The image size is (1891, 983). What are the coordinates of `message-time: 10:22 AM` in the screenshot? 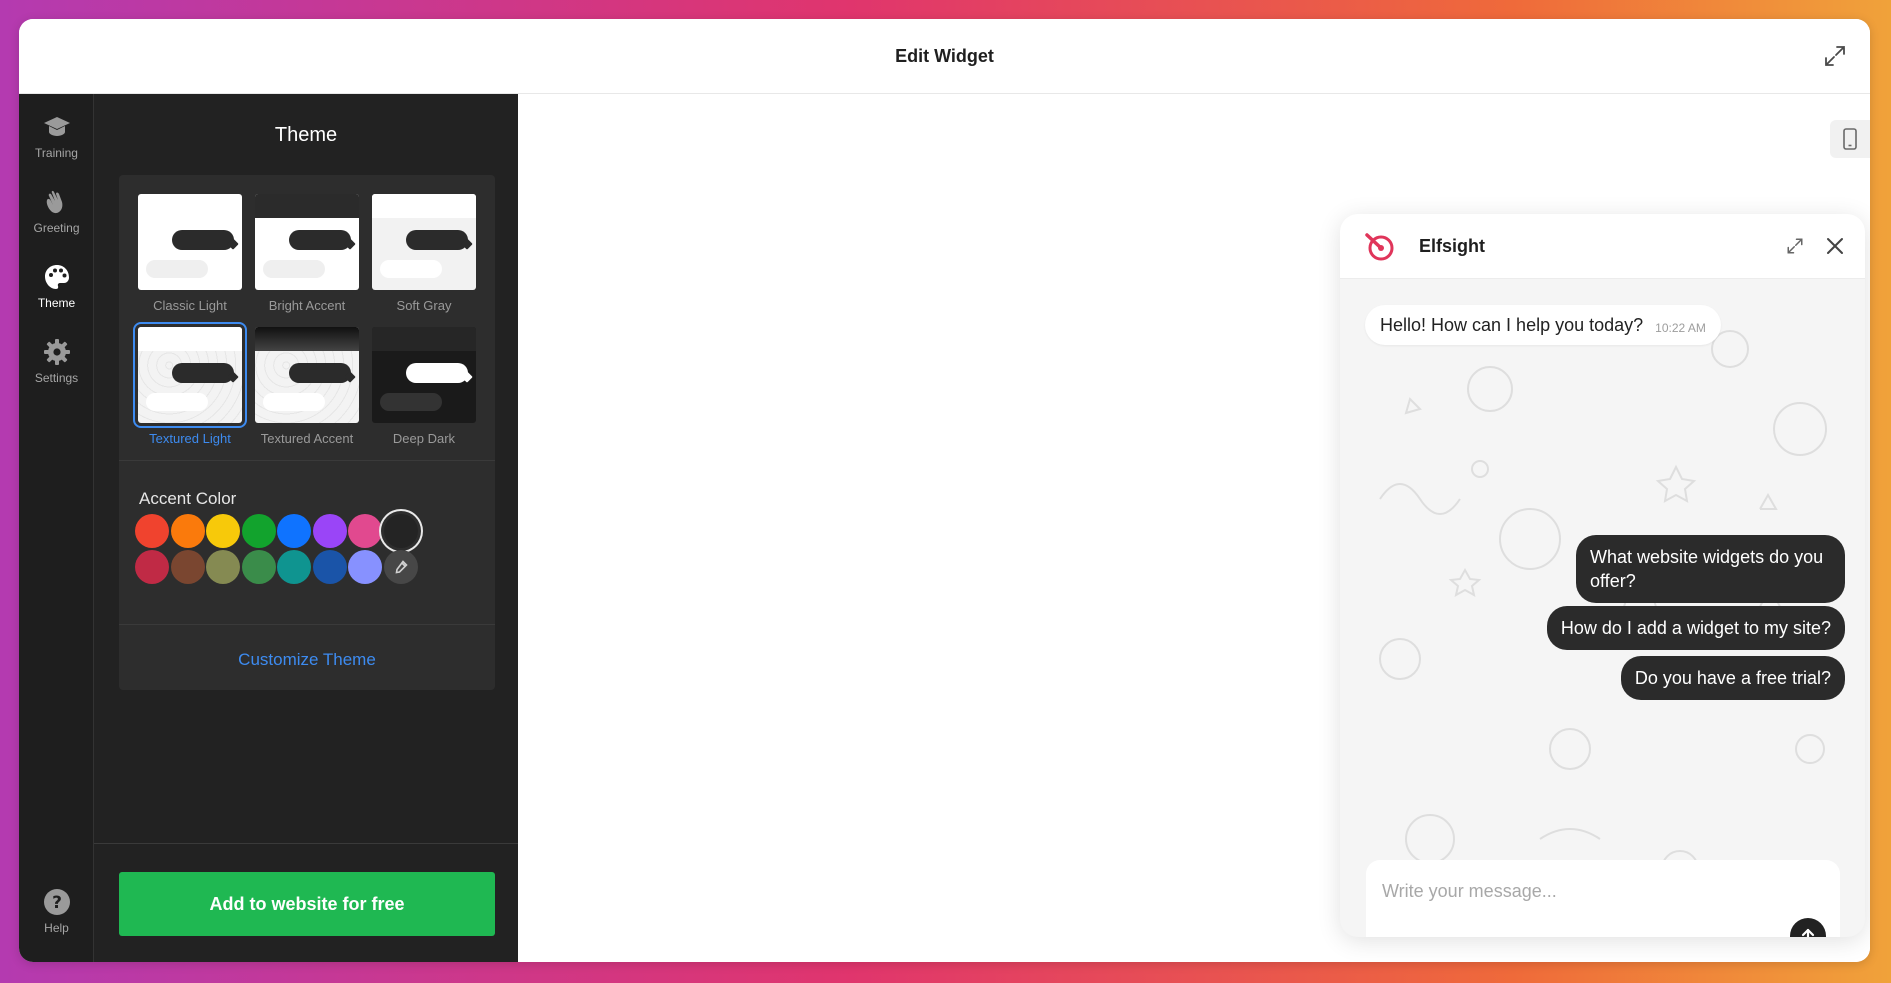 It's located at (1680, 328).